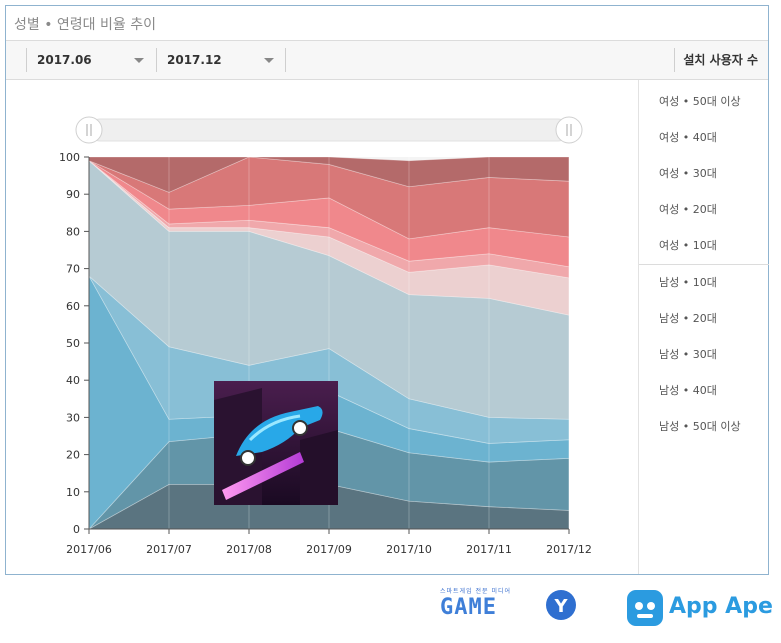 The height and width of the screenshot is (643, 781). Describe the element at coordinates (89, 549) in the screenshot. I see `x-tick-label: 2017/06` at that location.